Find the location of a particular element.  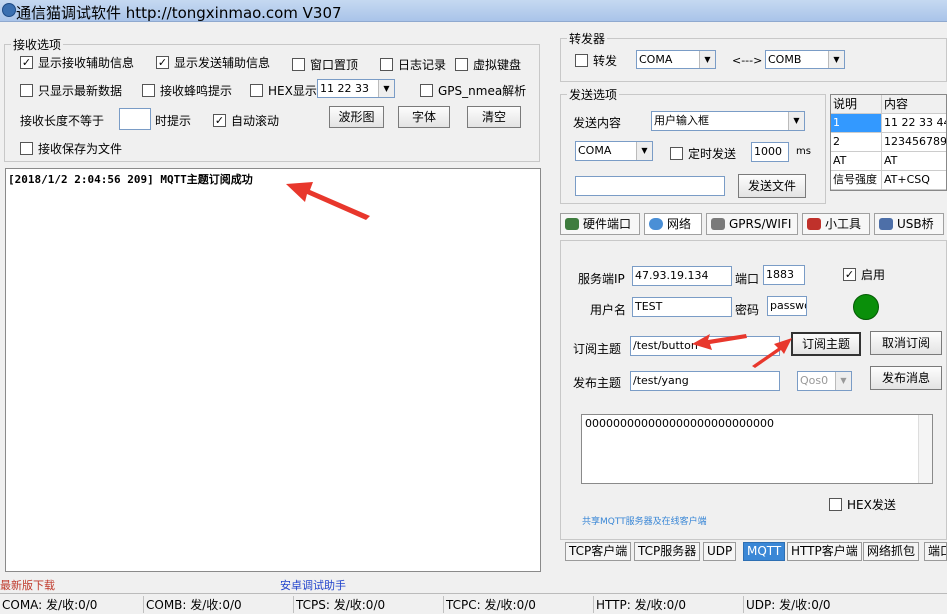

pub-topic-input: /test/yang is located at coordinates (705, 381).